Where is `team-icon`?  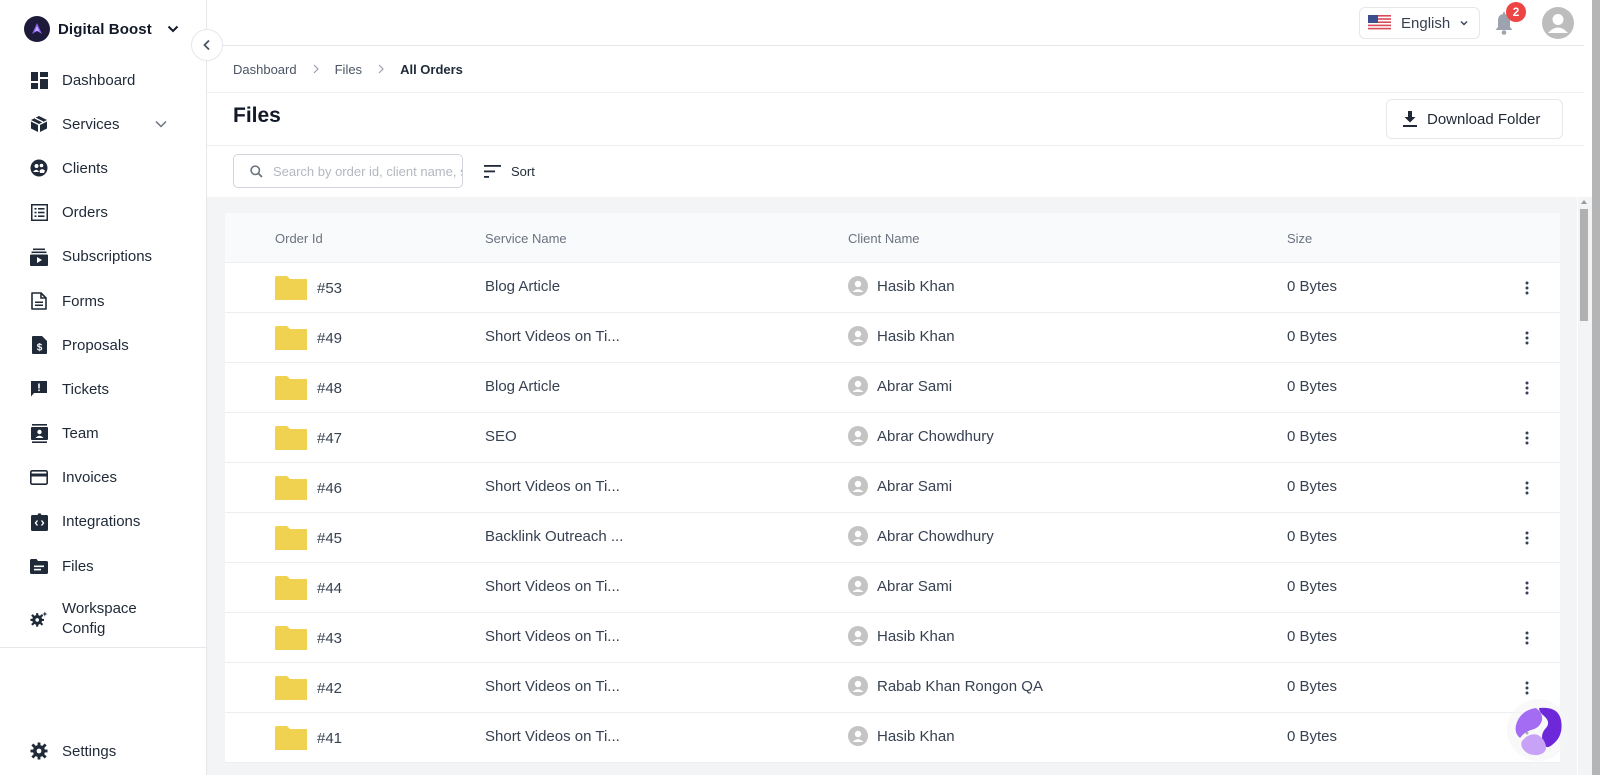 team-icon is located at coordinates (39, 434).